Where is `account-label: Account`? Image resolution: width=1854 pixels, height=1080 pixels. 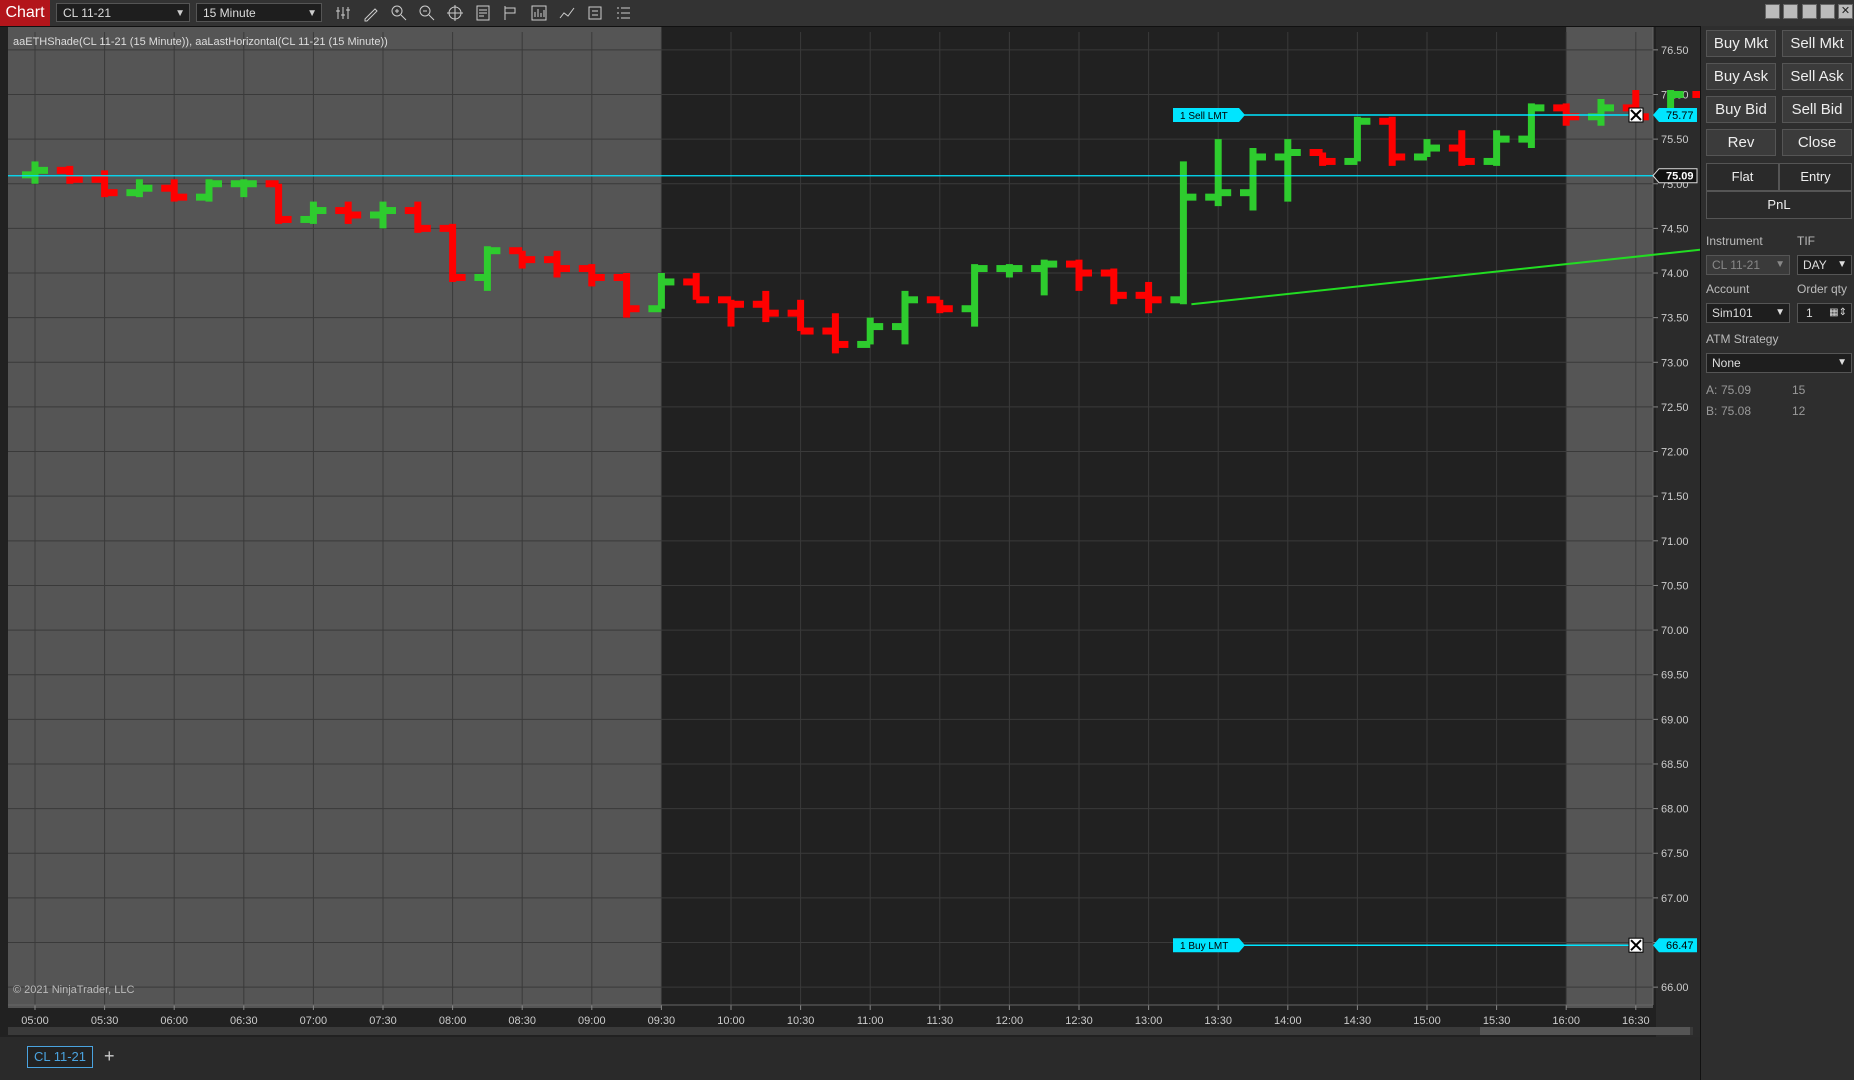
account-label: Account is located at coordinates (1728, 289).